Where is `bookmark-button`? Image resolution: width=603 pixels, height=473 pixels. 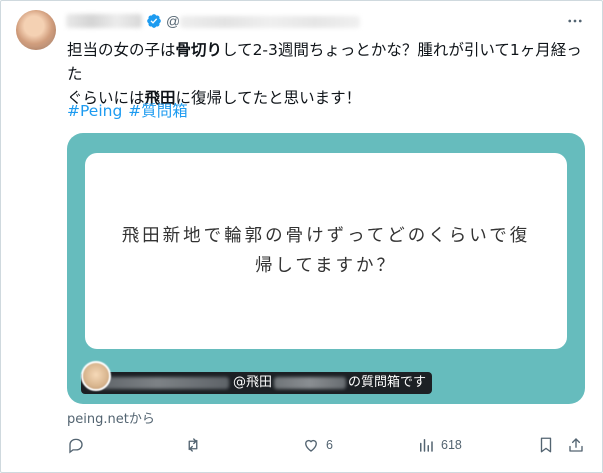 bookmark-button is located at coordinates (546, 445).